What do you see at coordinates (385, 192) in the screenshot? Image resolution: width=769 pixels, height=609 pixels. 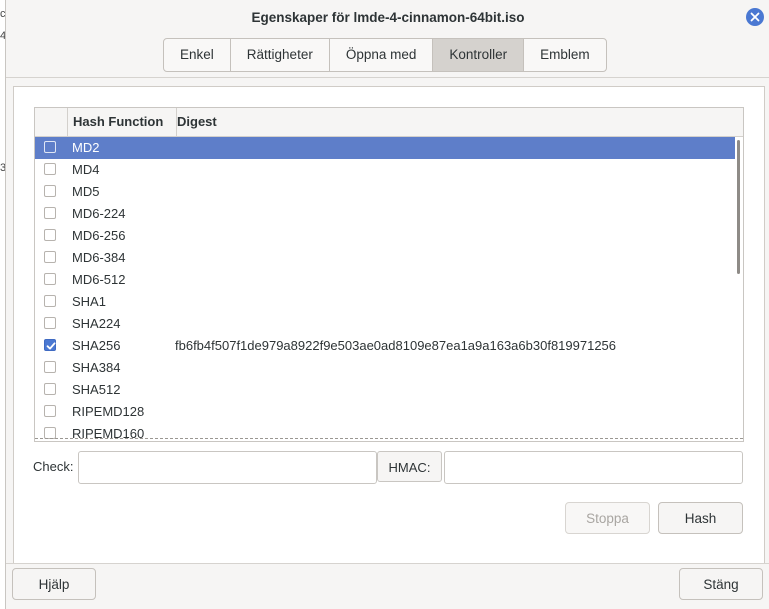 I see `table-row: MD5` at bounding box center [385, 192].